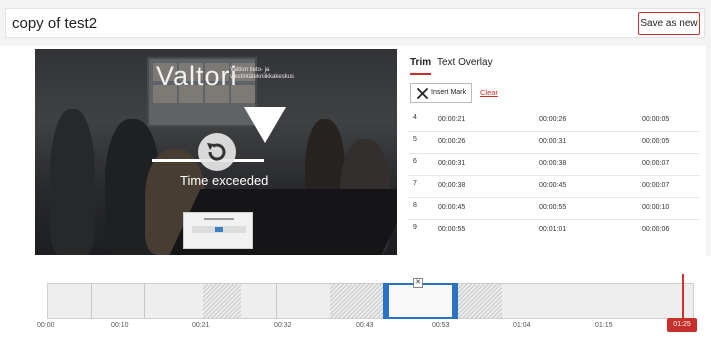  What do you see at coordinates (465, 65) in the screenshot?
I see `tab-text-overlay: Text Overlay` at bounding box center [465, 65].